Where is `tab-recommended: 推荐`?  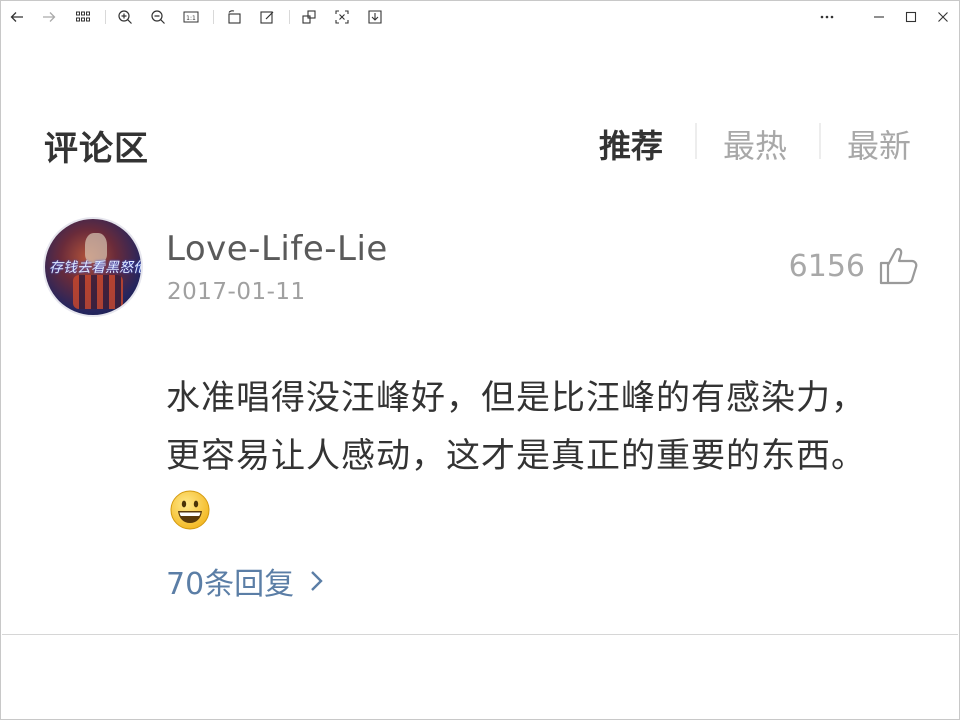 tab-recommended: 推荐 is located at coordinates (631, 144).